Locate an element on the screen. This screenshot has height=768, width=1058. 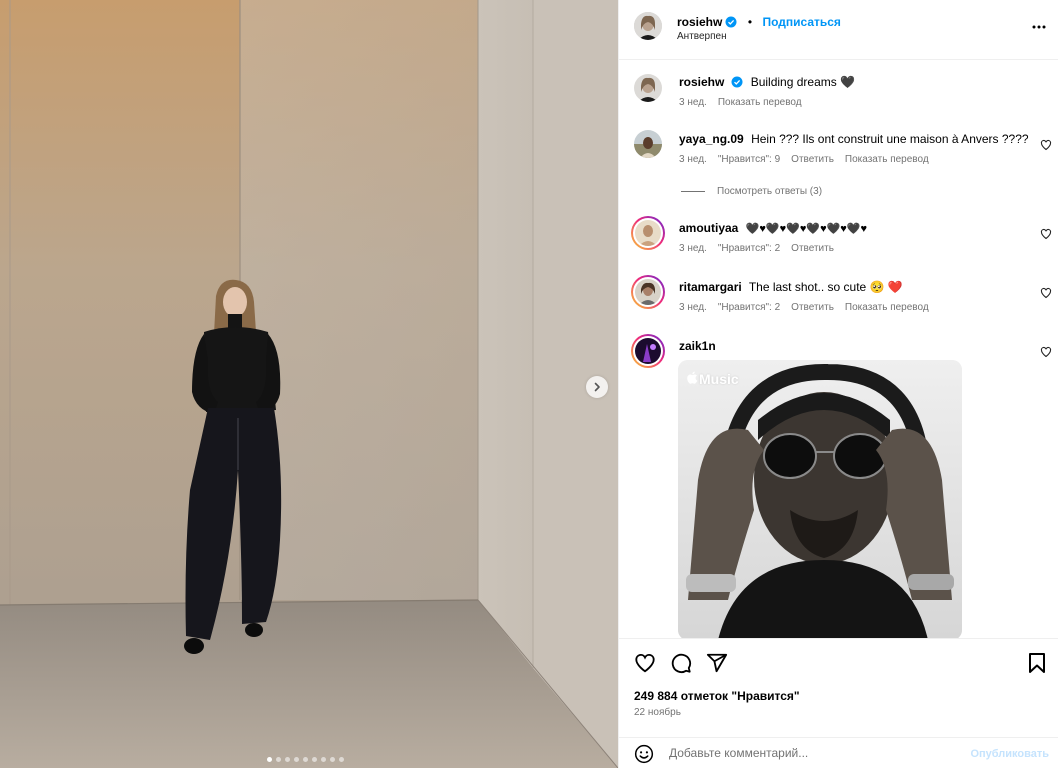
author-username: rosiehw is located at coordinates (699, 22).